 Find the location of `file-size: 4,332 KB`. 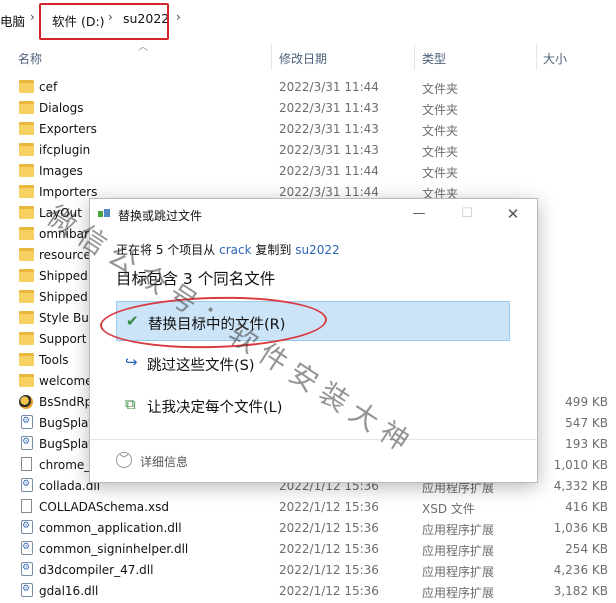

file-size: 4,332 KB is located at coordinates (580, 486).